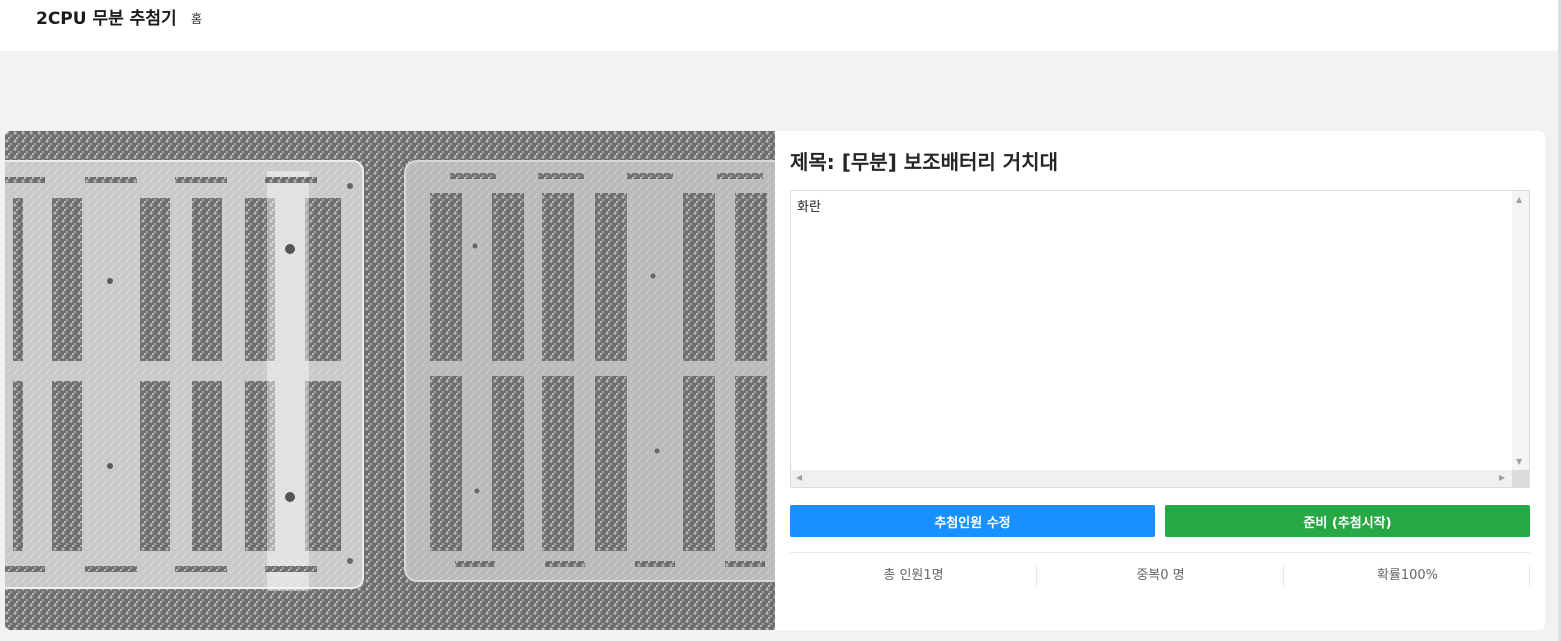 The width and height of the screenshot is (1561, 641). Describe the element at coordinates (106, 19) in the screenshot. I see `app-brand: 2CPU 무분 추첨기` at that location.